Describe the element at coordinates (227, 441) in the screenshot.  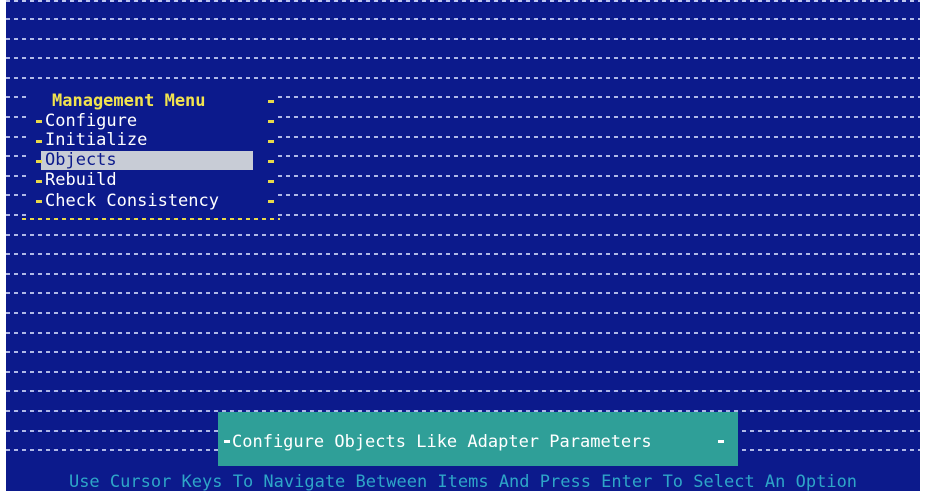
I see `status-marker-left` at that location.